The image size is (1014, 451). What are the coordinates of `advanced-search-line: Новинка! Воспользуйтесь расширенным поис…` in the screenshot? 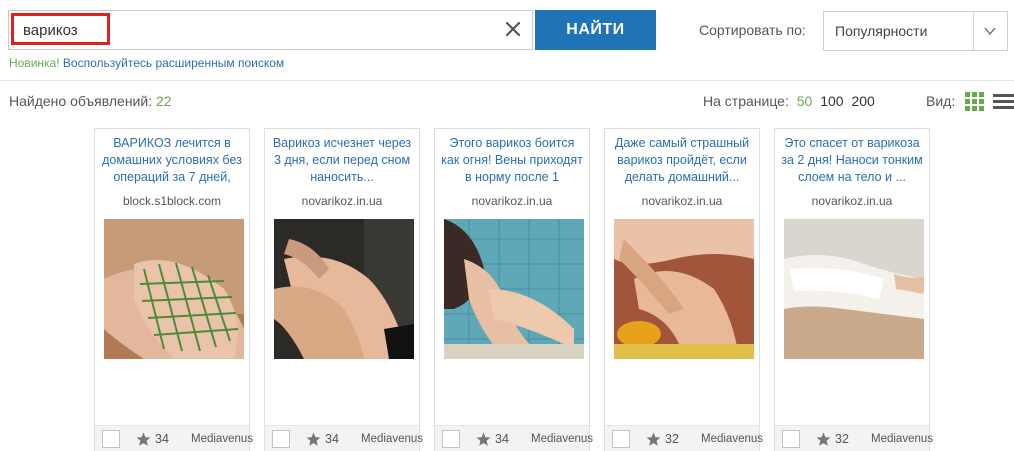 It's located at (146, 63).